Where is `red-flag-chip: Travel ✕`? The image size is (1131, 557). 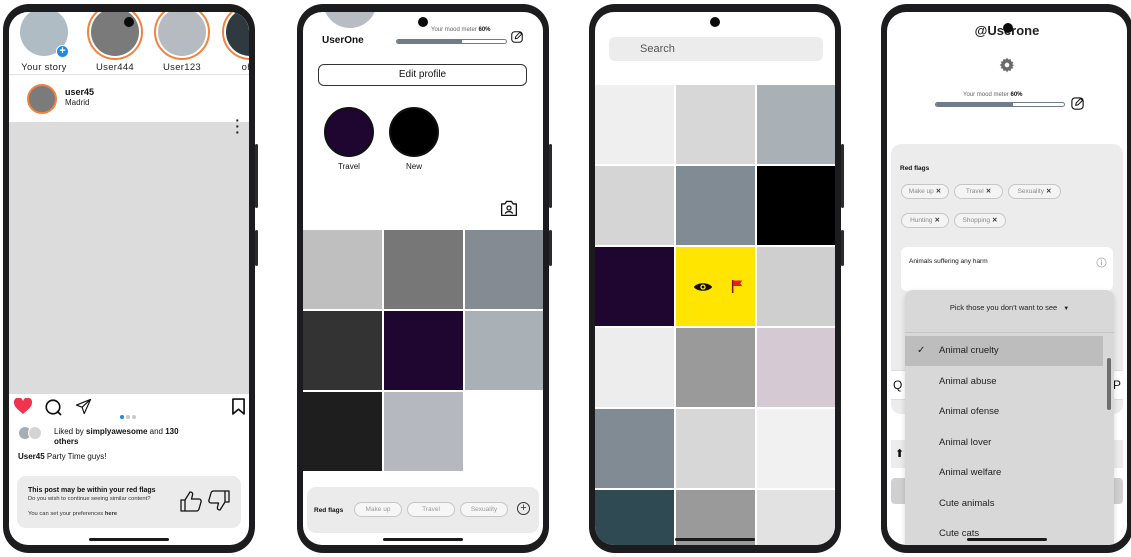 red-flag-chip: Travel ✕ is located at coordinates (978, 191).